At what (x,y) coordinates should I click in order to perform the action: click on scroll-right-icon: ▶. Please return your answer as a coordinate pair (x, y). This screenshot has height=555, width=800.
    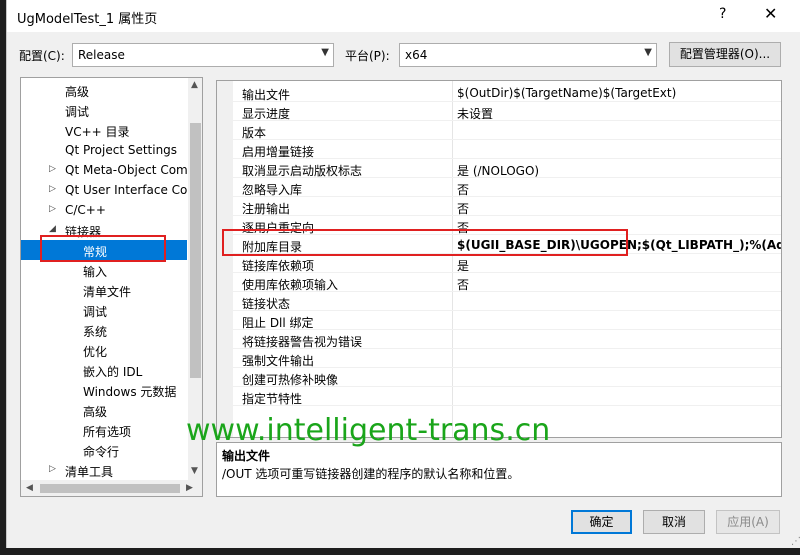
    Looking at the image, I should click on (189, 488).